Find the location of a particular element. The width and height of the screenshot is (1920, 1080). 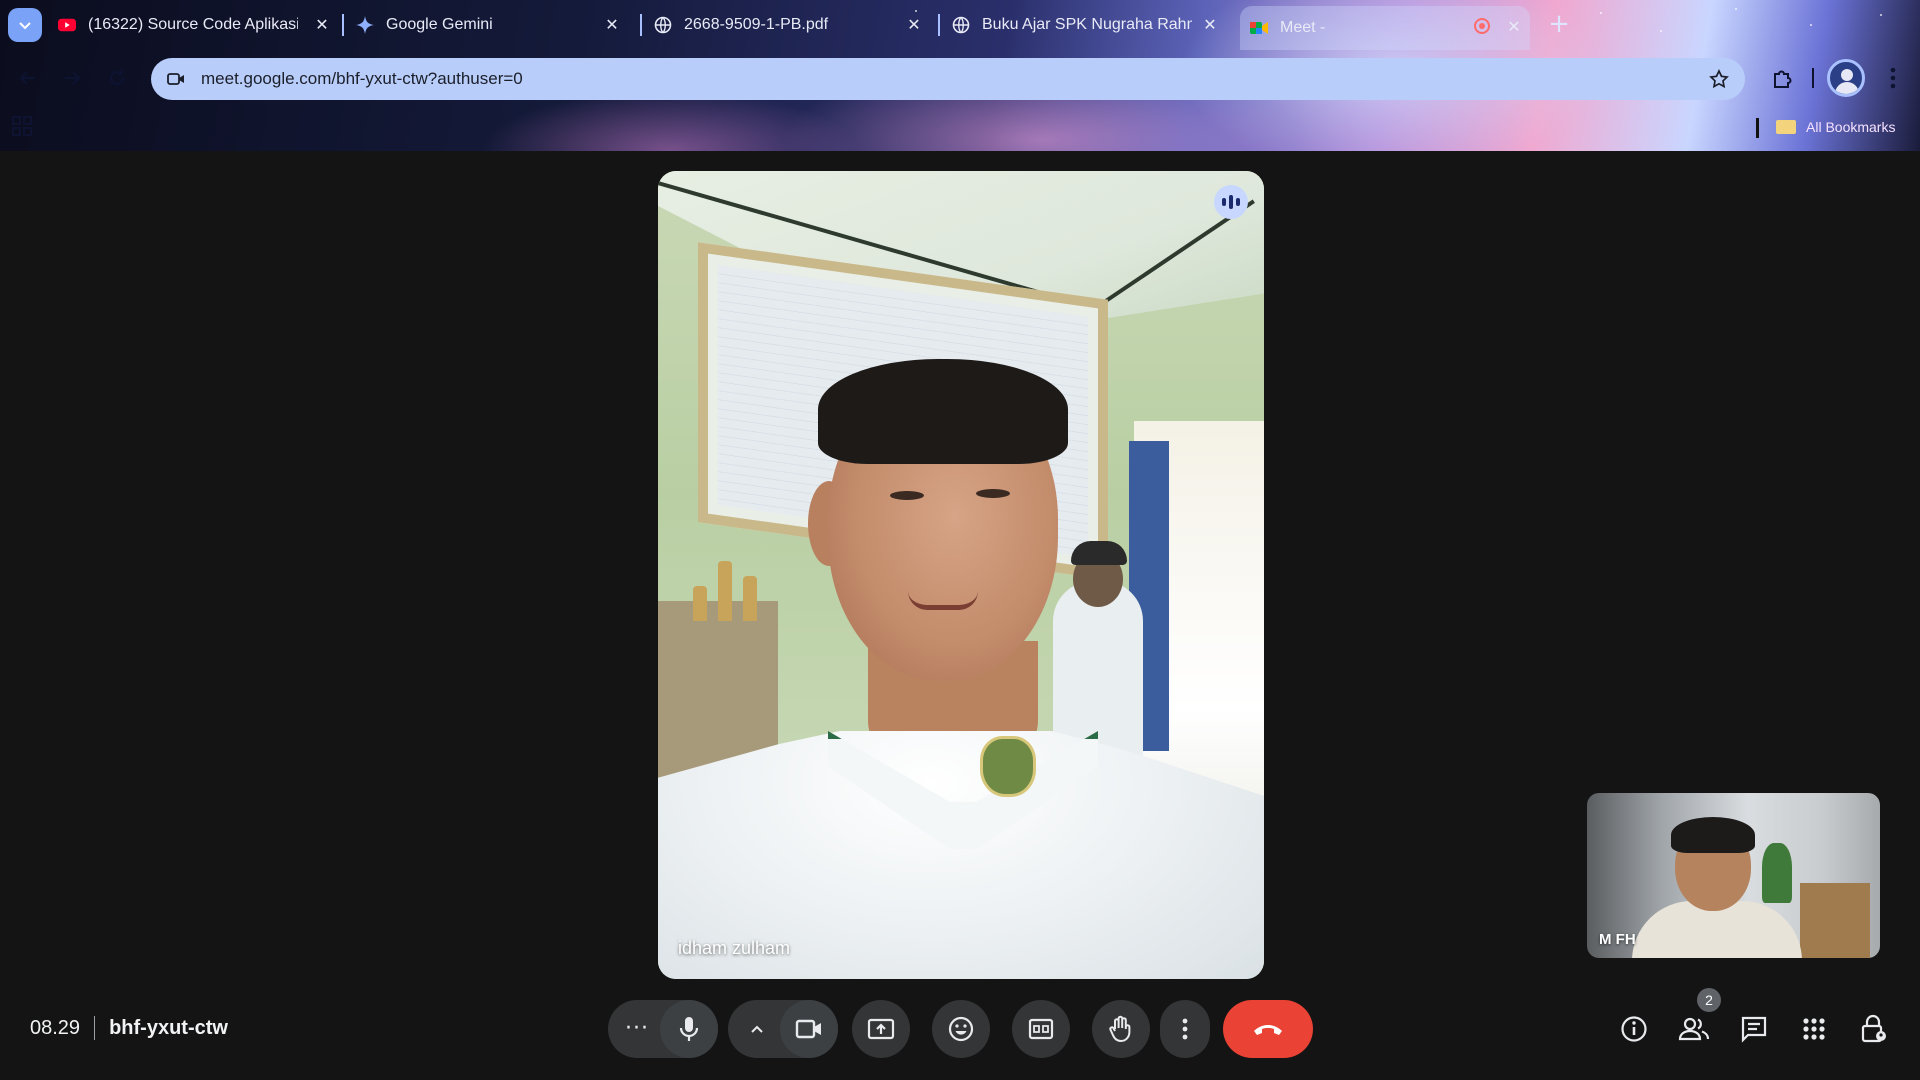

present-screen-button is located at coordinates (881, 1029).